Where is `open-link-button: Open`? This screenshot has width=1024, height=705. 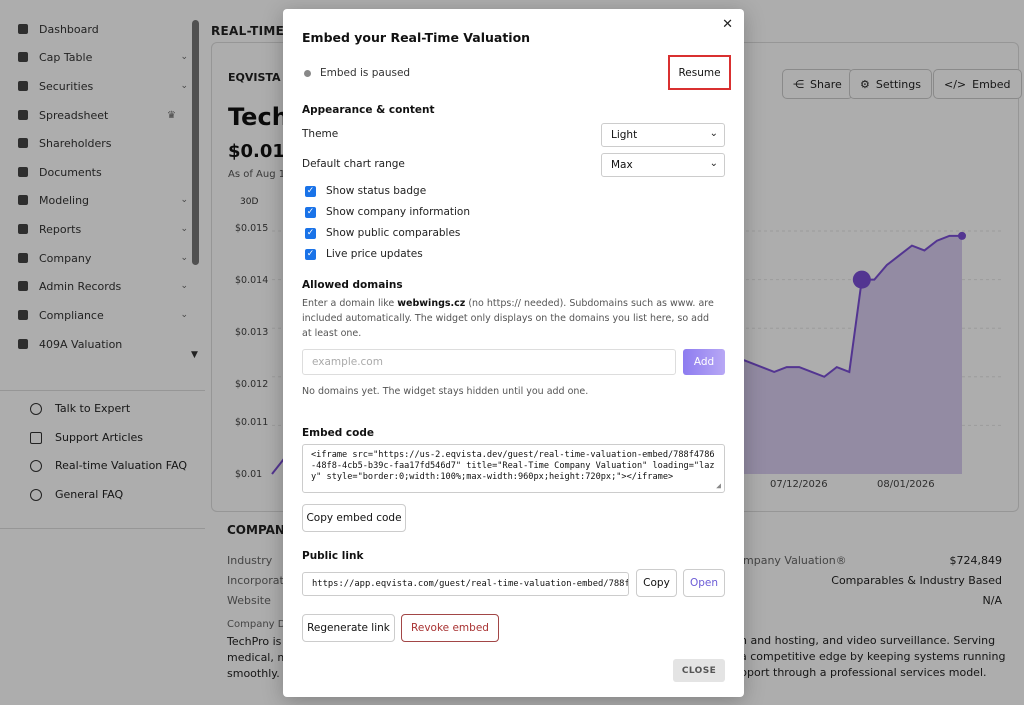 open-link-button: Open is located at coordinates (704, 583).